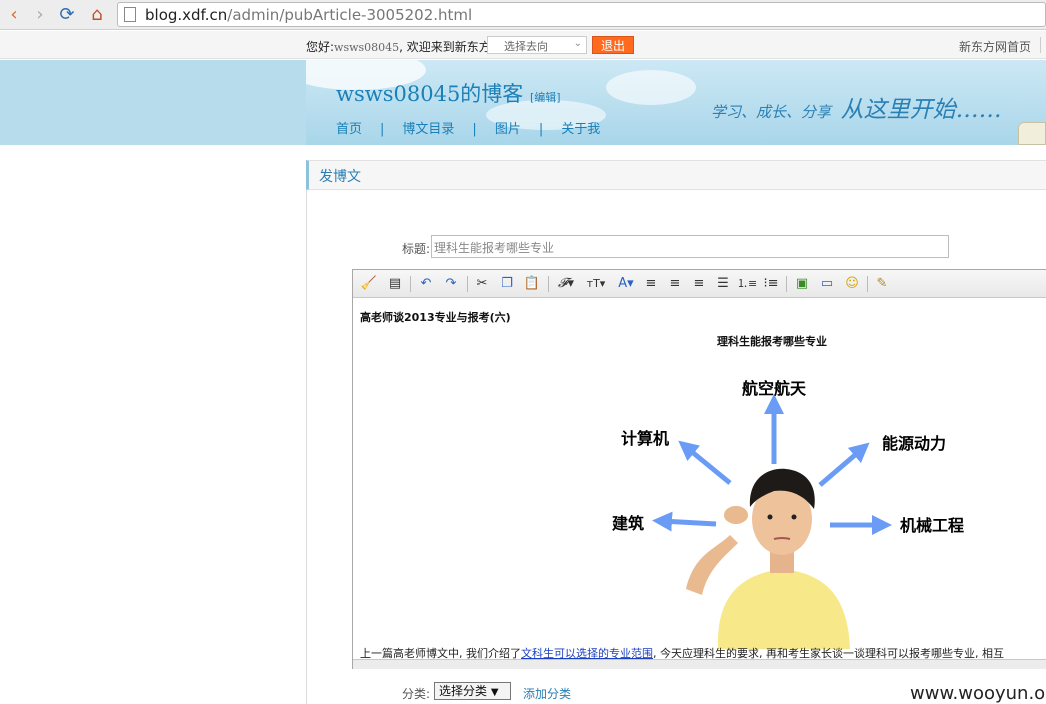 Image resolution: width=1046 pixels, height=704 pixels. What do you see at coordinates (445, 47) in the screenshot?
I see `greeting-suffix: , 欢迎来到新东方` at bounding box center [445, 47].